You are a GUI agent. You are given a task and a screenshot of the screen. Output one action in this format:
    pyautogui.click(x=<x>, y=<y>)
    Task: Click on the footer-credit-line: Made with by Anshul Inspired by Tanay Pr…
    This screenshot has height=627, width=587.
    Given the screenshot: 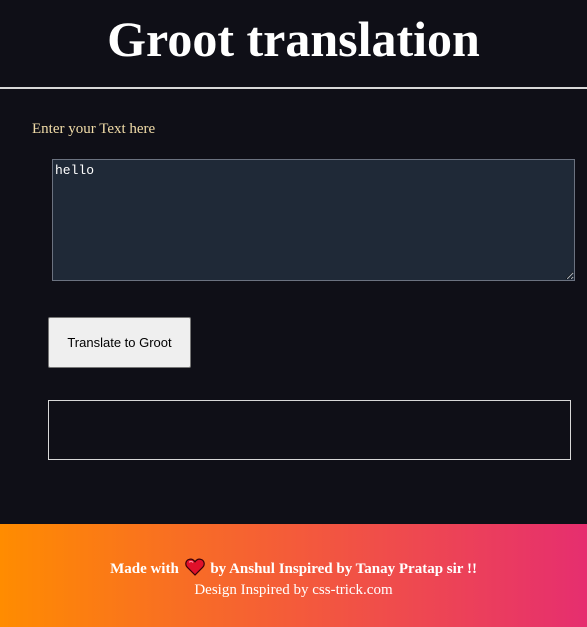 What is the action you would take?
    pyautogui.click(x=293, y=570)
    